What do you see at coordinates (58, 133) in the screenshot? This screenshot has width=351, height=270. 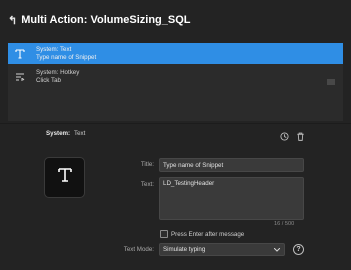 I see `system-label: System:` at bounding box center [58, 133].